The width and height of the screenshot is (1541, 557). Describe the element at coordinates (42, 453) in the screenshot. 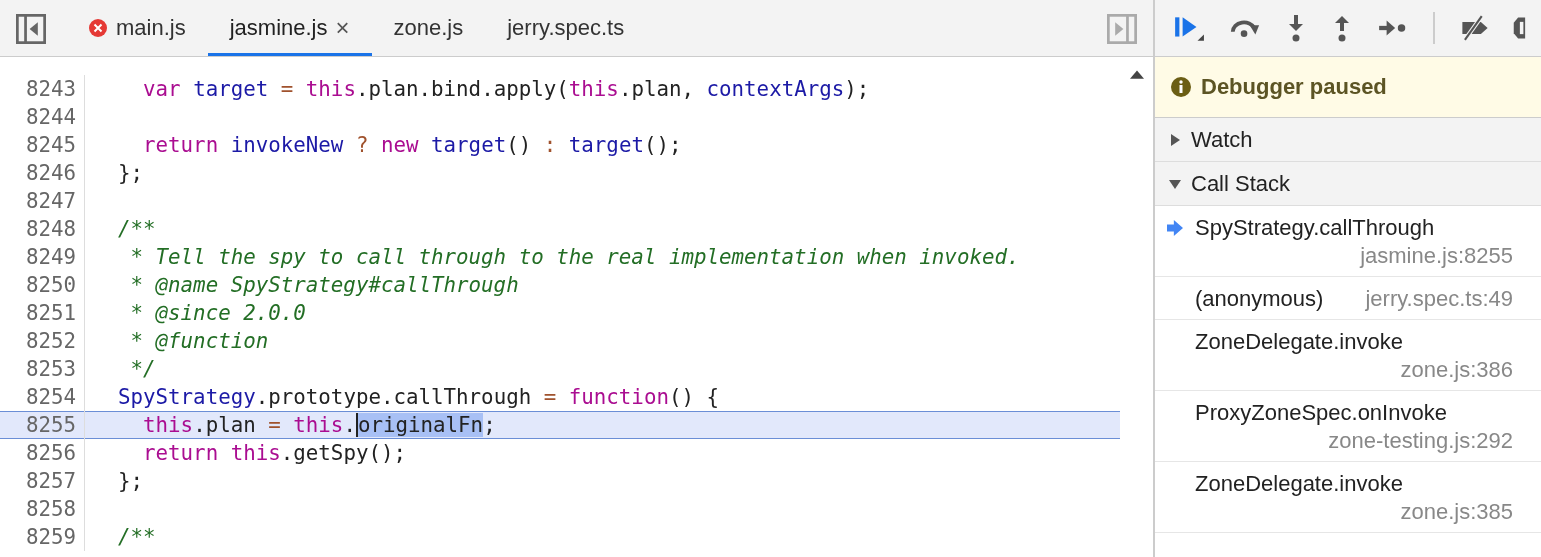

I see `line-number: 8256` at that location.